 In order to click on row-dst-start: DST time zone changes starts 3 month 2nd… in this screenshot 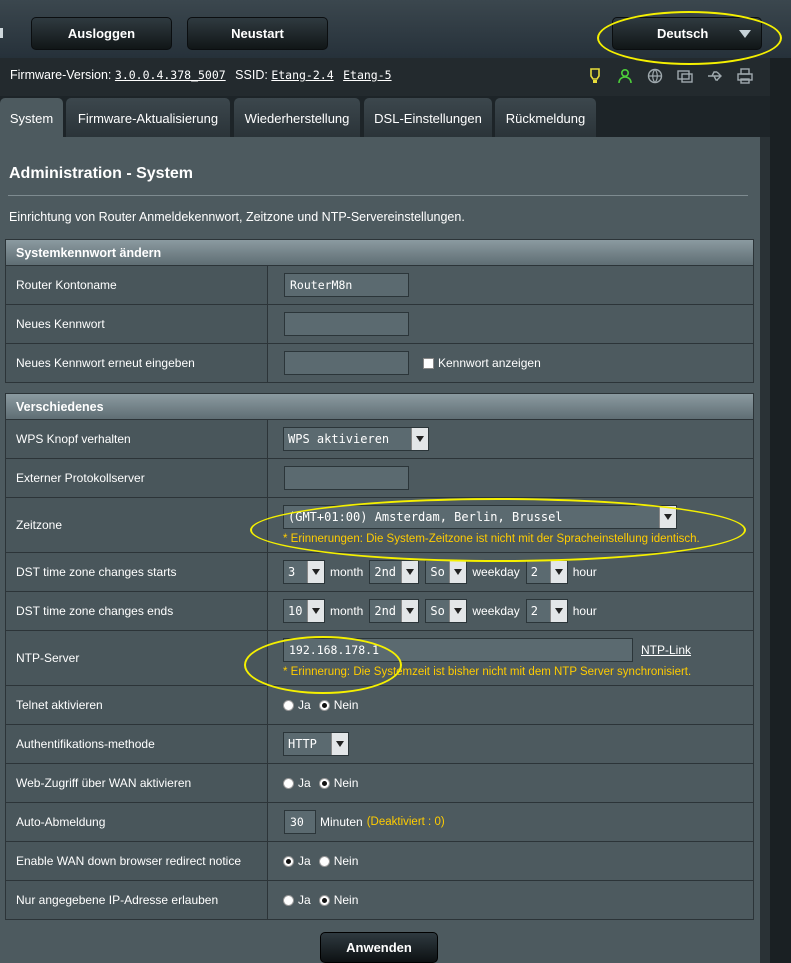, I will do `click(379, 572)`.